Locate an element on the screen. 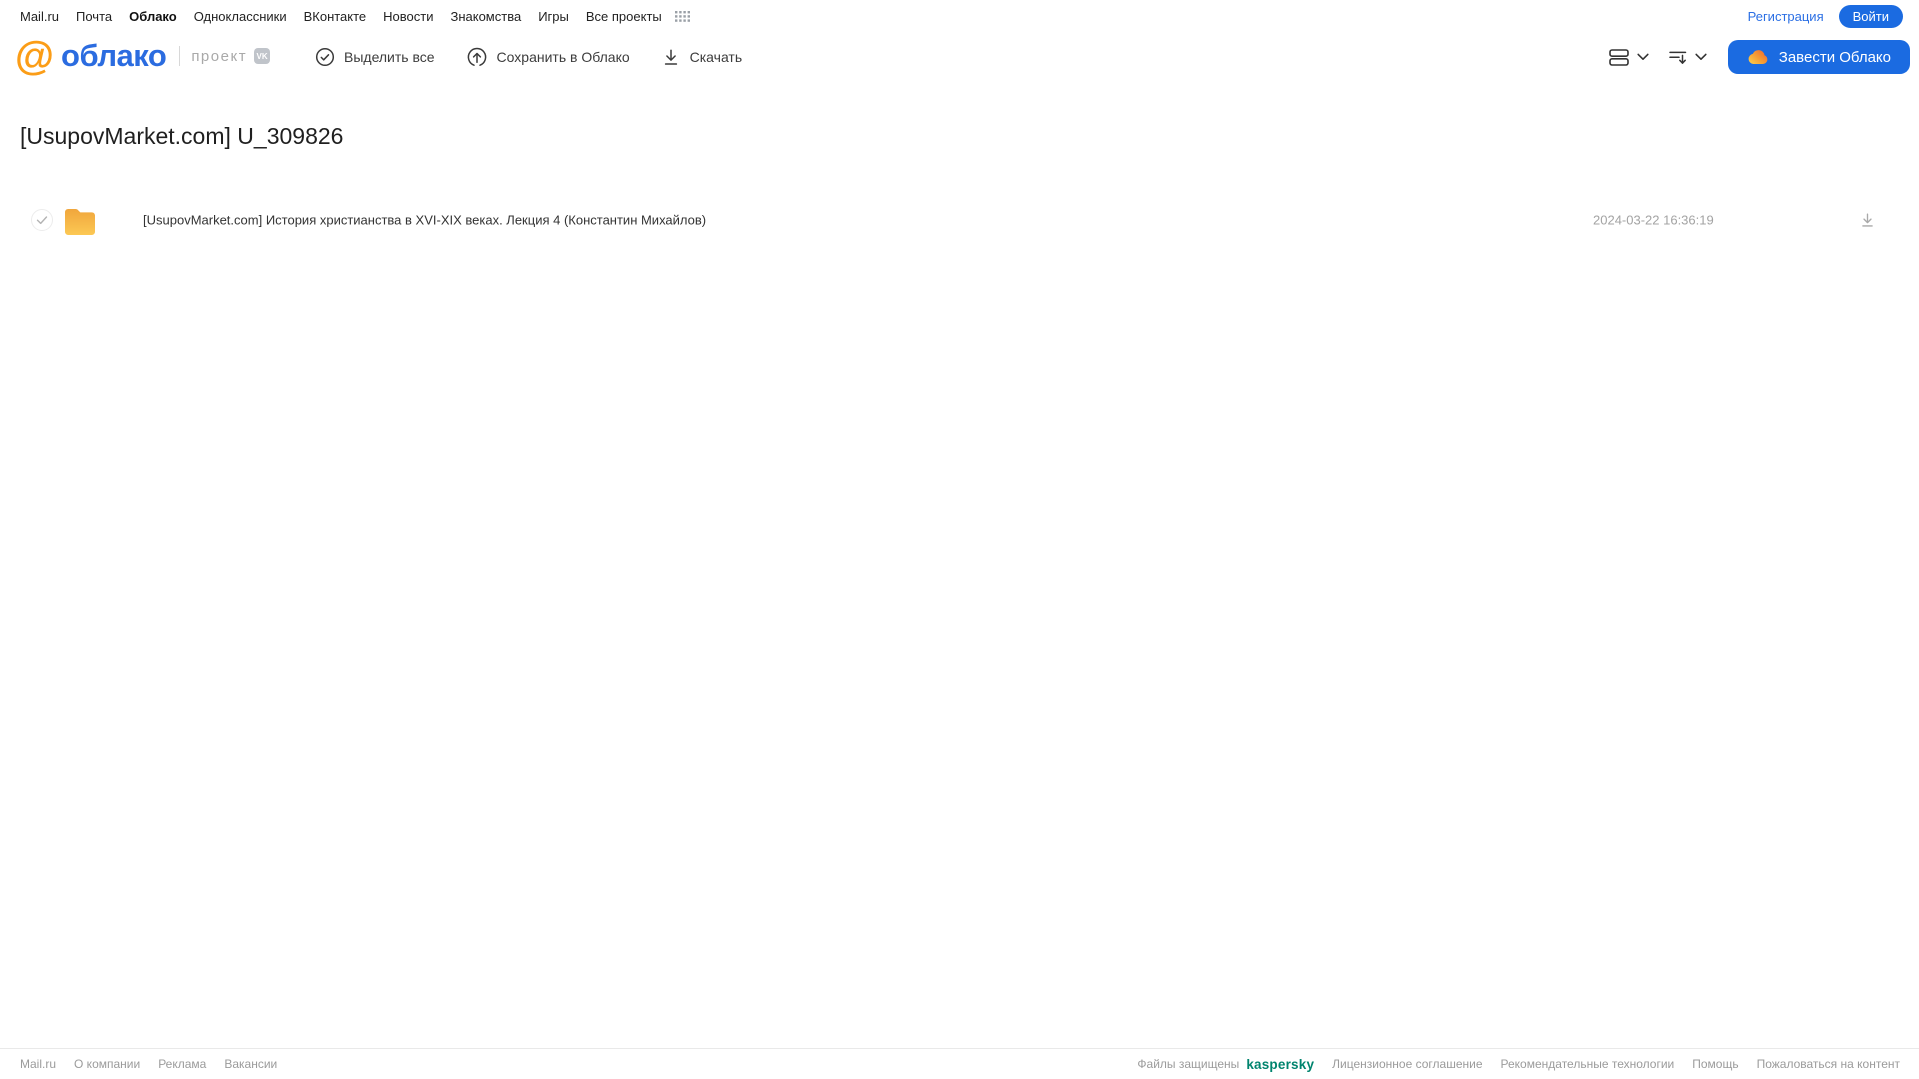 The image size is (1919, 1079). download-button: Скачать is located at coordinates (702, 57).